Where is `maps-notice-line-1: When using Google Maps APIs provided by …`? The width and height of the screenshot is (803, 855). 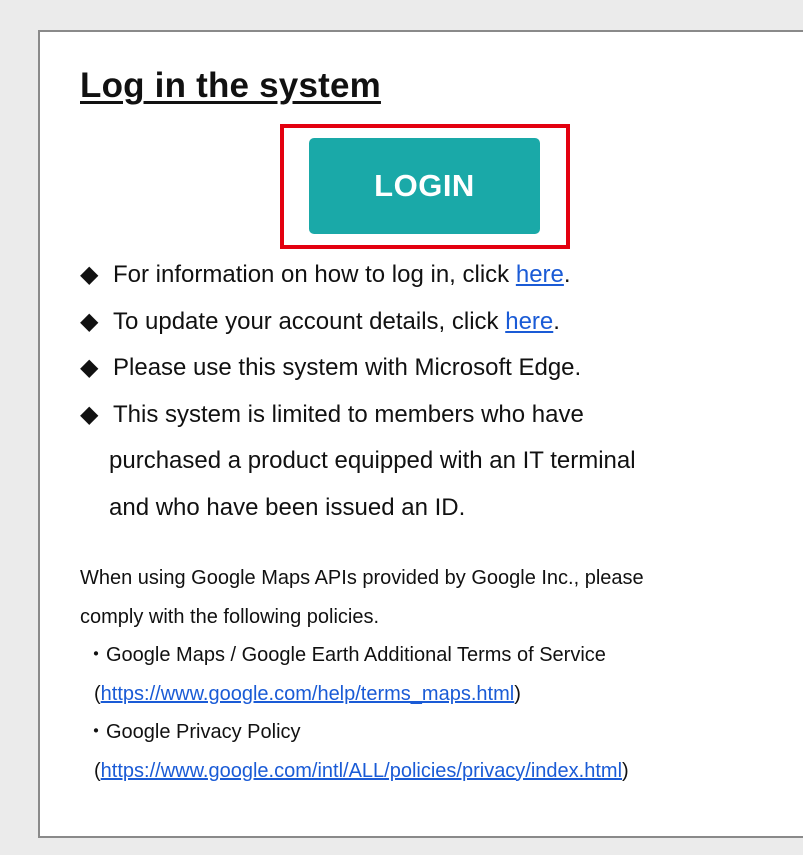 maps-notice-line-1: When using Google Maps APIs provided by … is located at coordinates (362, 578).